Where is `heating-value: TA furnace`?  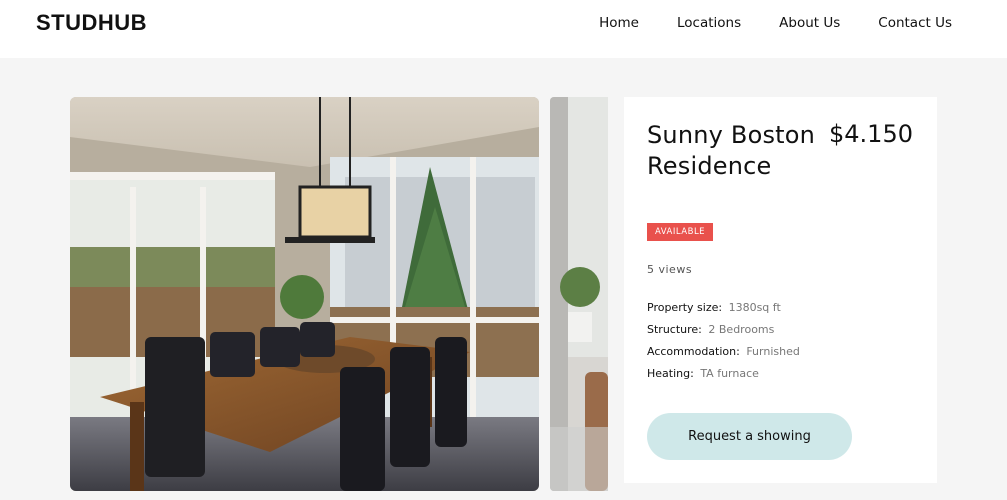 heating-value: TA furnace is located at coordinates (729, 373).